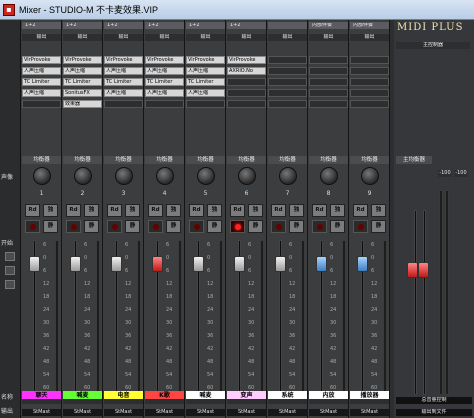 Image resolution: width=474 pixels, height=418 pixels. Describe the element at coordinates (287, 395) in the screenshot. I see `channel-name: 系统` at that location.